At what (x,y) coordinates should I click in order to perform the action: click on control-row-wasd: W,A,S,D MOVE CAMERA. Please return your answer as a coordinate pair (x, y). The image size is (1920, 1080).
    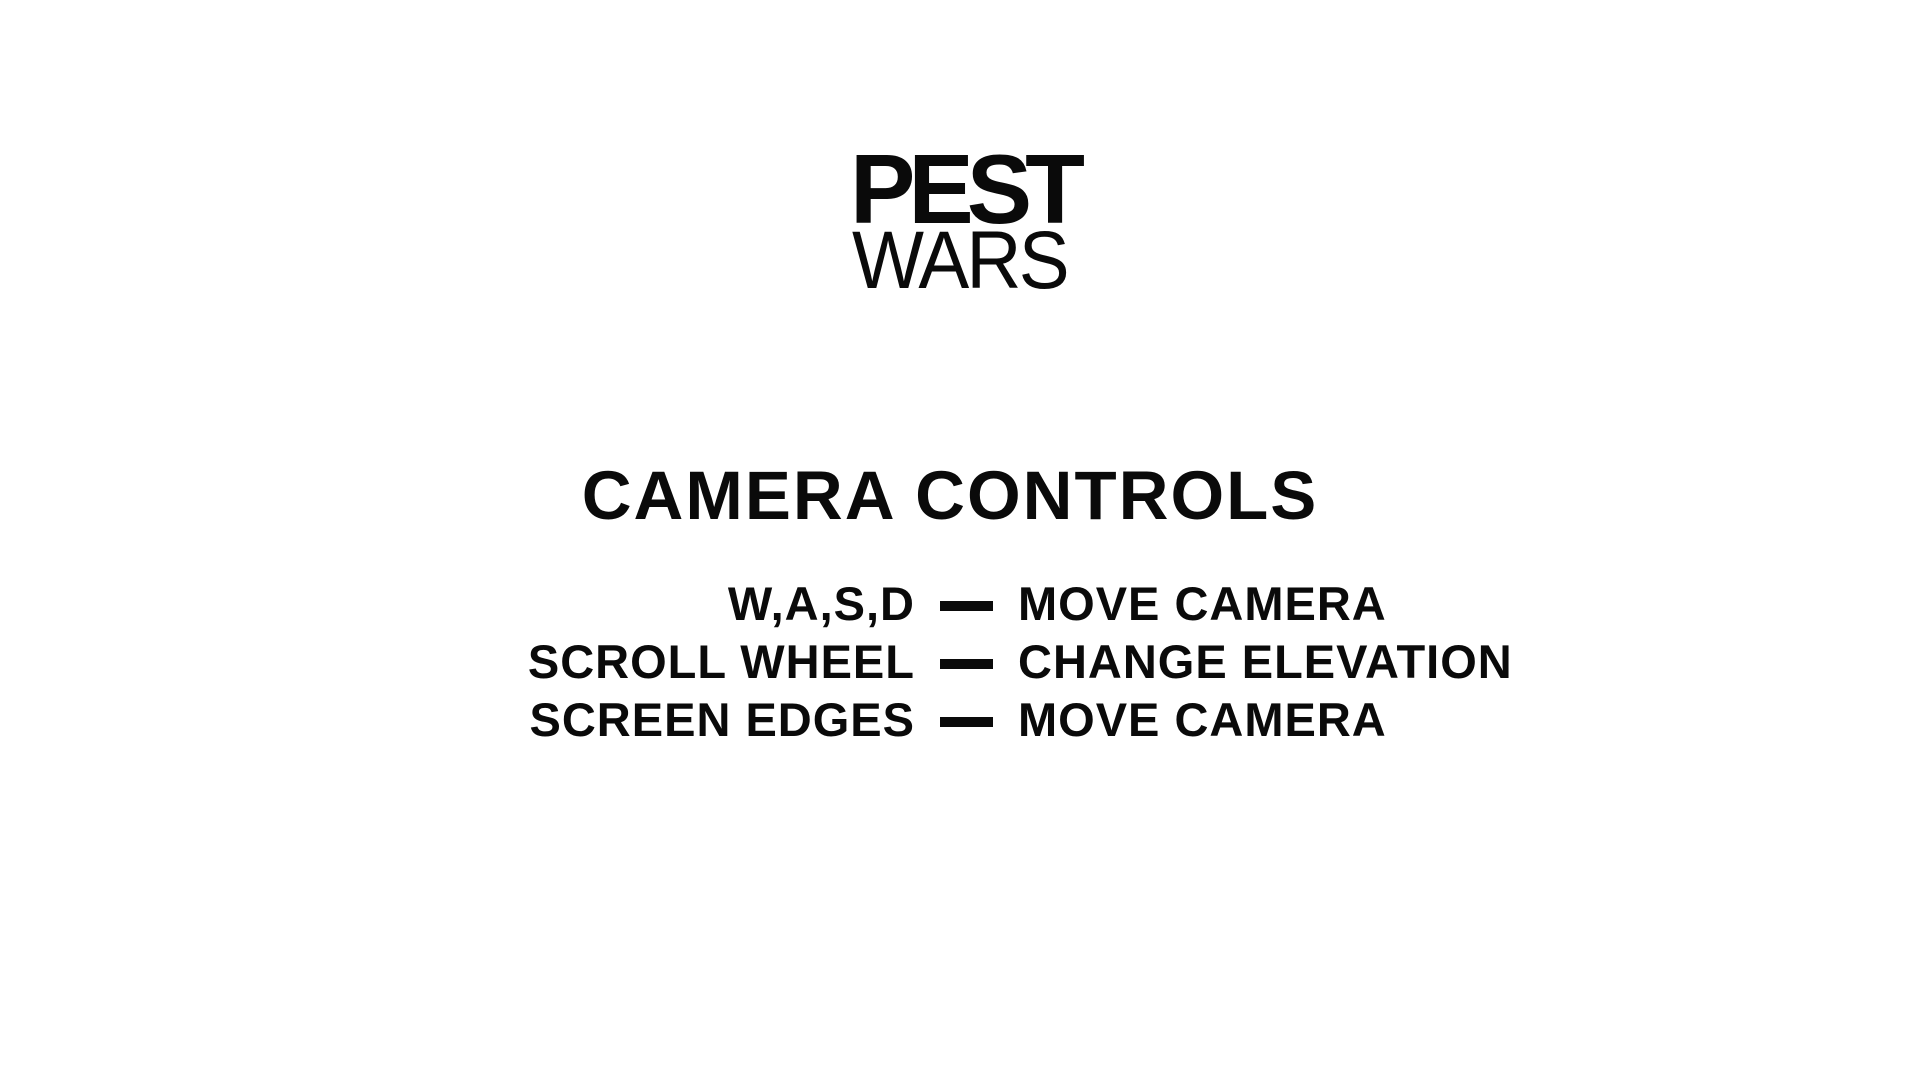
    Looking at the image, I should click on (1040, 607).